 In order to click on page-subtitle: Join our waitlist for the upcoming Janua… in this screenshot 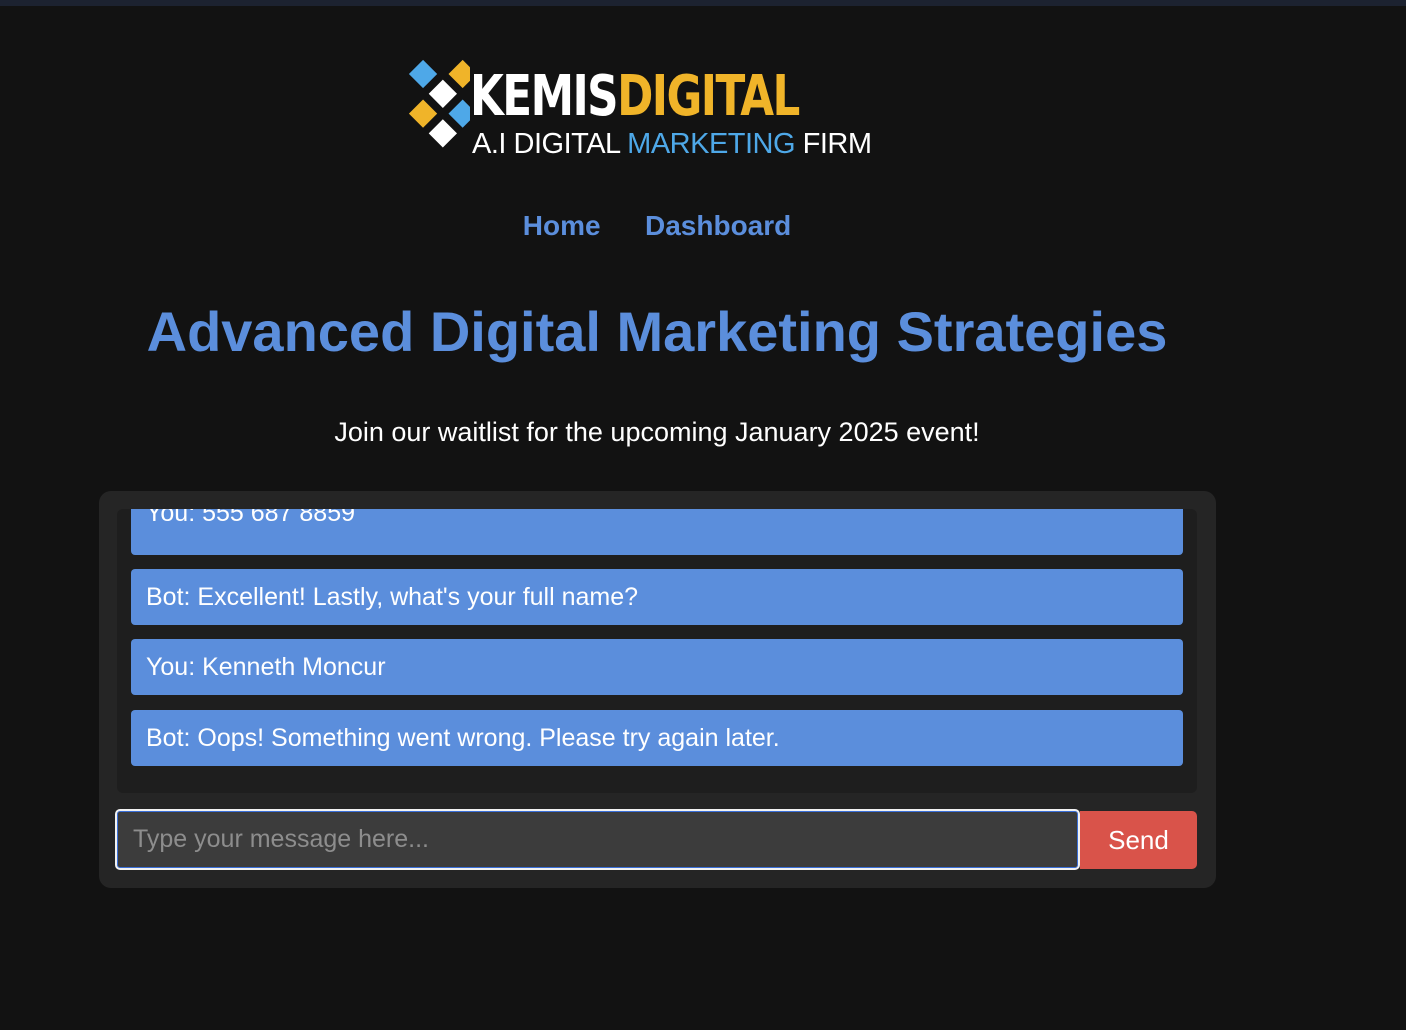, I will do `click(657, 432)`.